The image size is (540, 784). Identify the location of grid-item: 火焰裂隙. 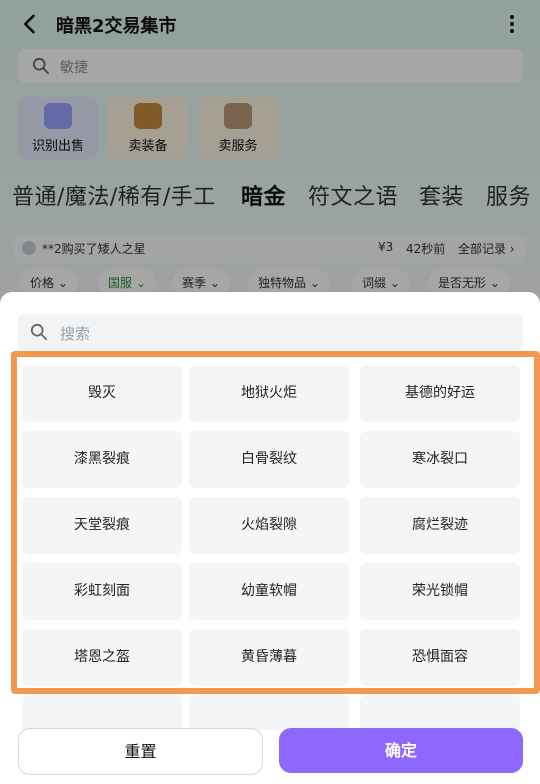
(269, 525).